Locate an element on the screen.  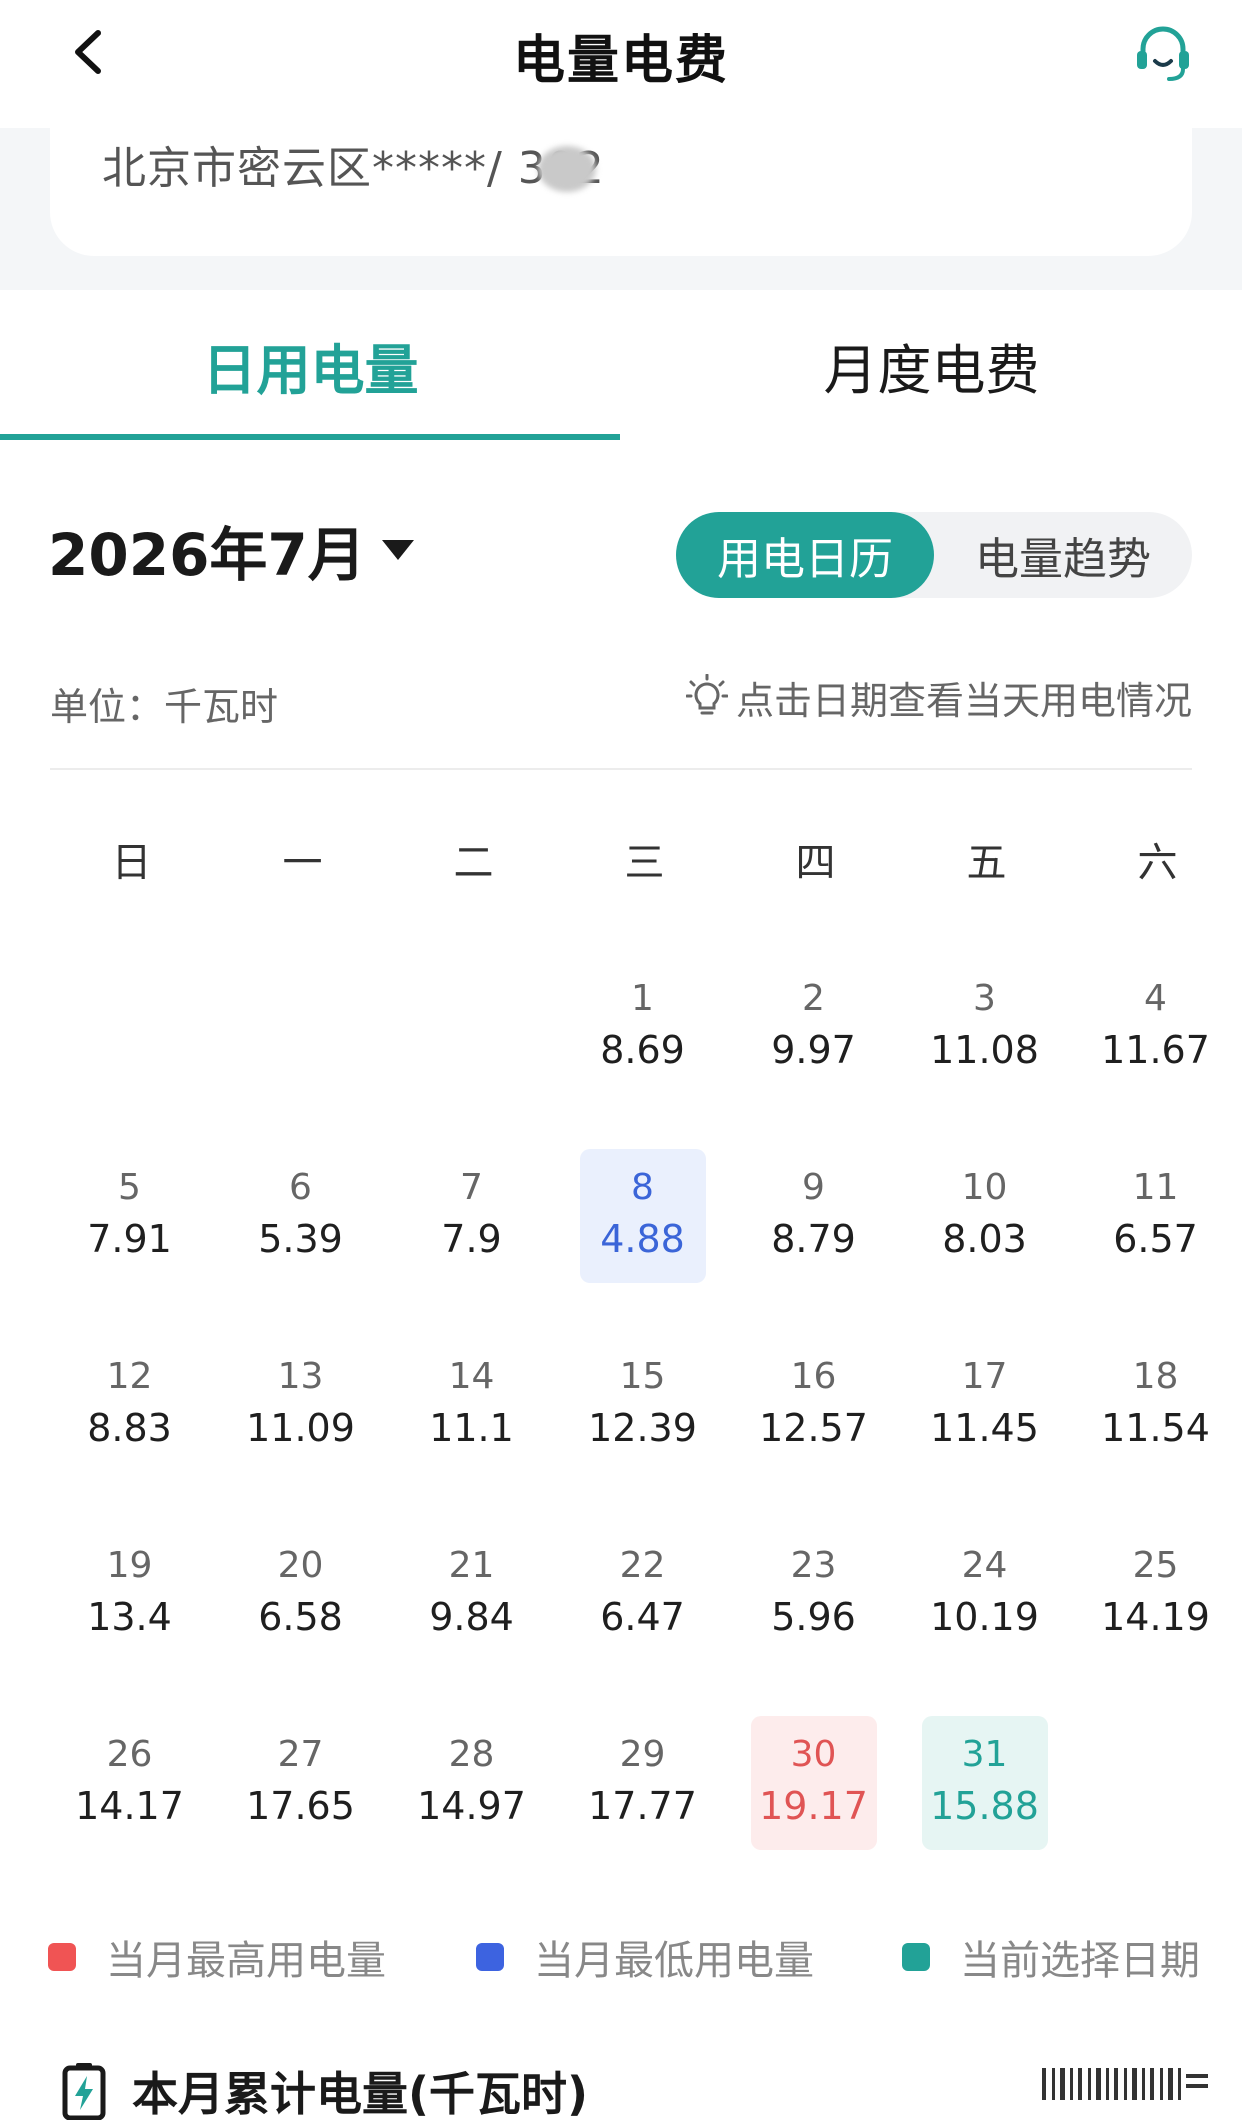
calendar-day: 27 17.65 is located at coordinates (301, 1783).